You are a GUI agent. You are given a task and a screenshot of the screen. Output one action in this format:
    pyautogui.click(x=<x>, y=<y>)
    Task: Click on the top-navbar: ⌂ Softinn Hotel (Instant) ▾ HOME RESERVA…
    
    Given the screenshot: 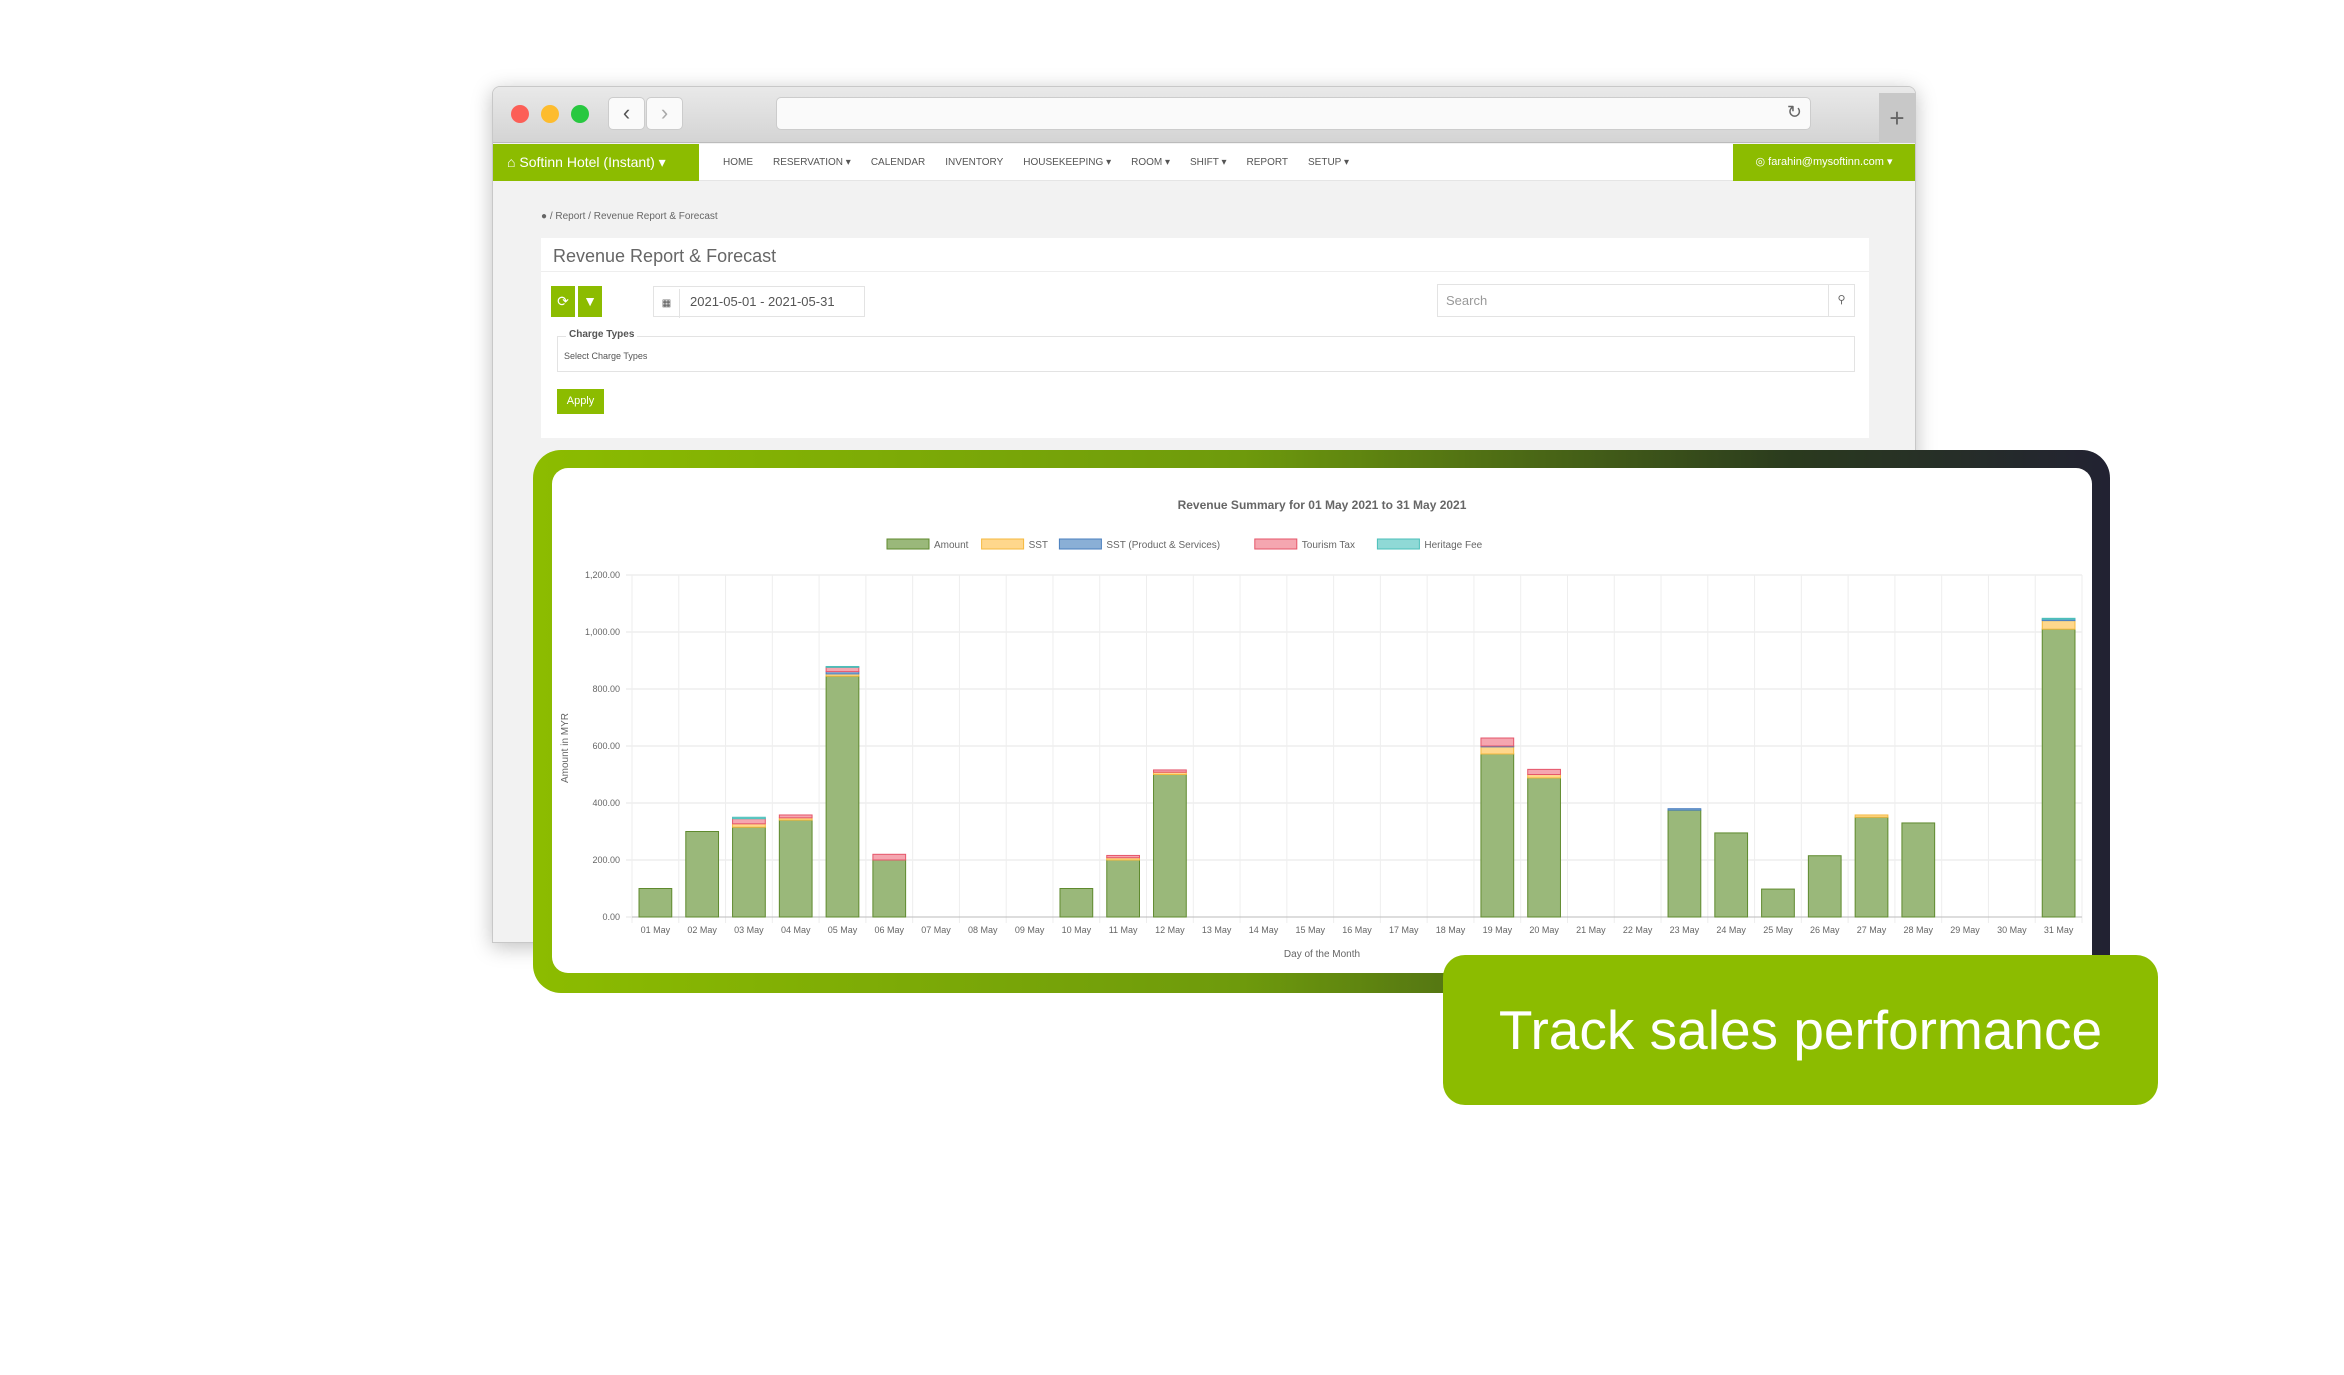 What is the action you would take?
    pyautogui.click(x=1204, y=162)
    